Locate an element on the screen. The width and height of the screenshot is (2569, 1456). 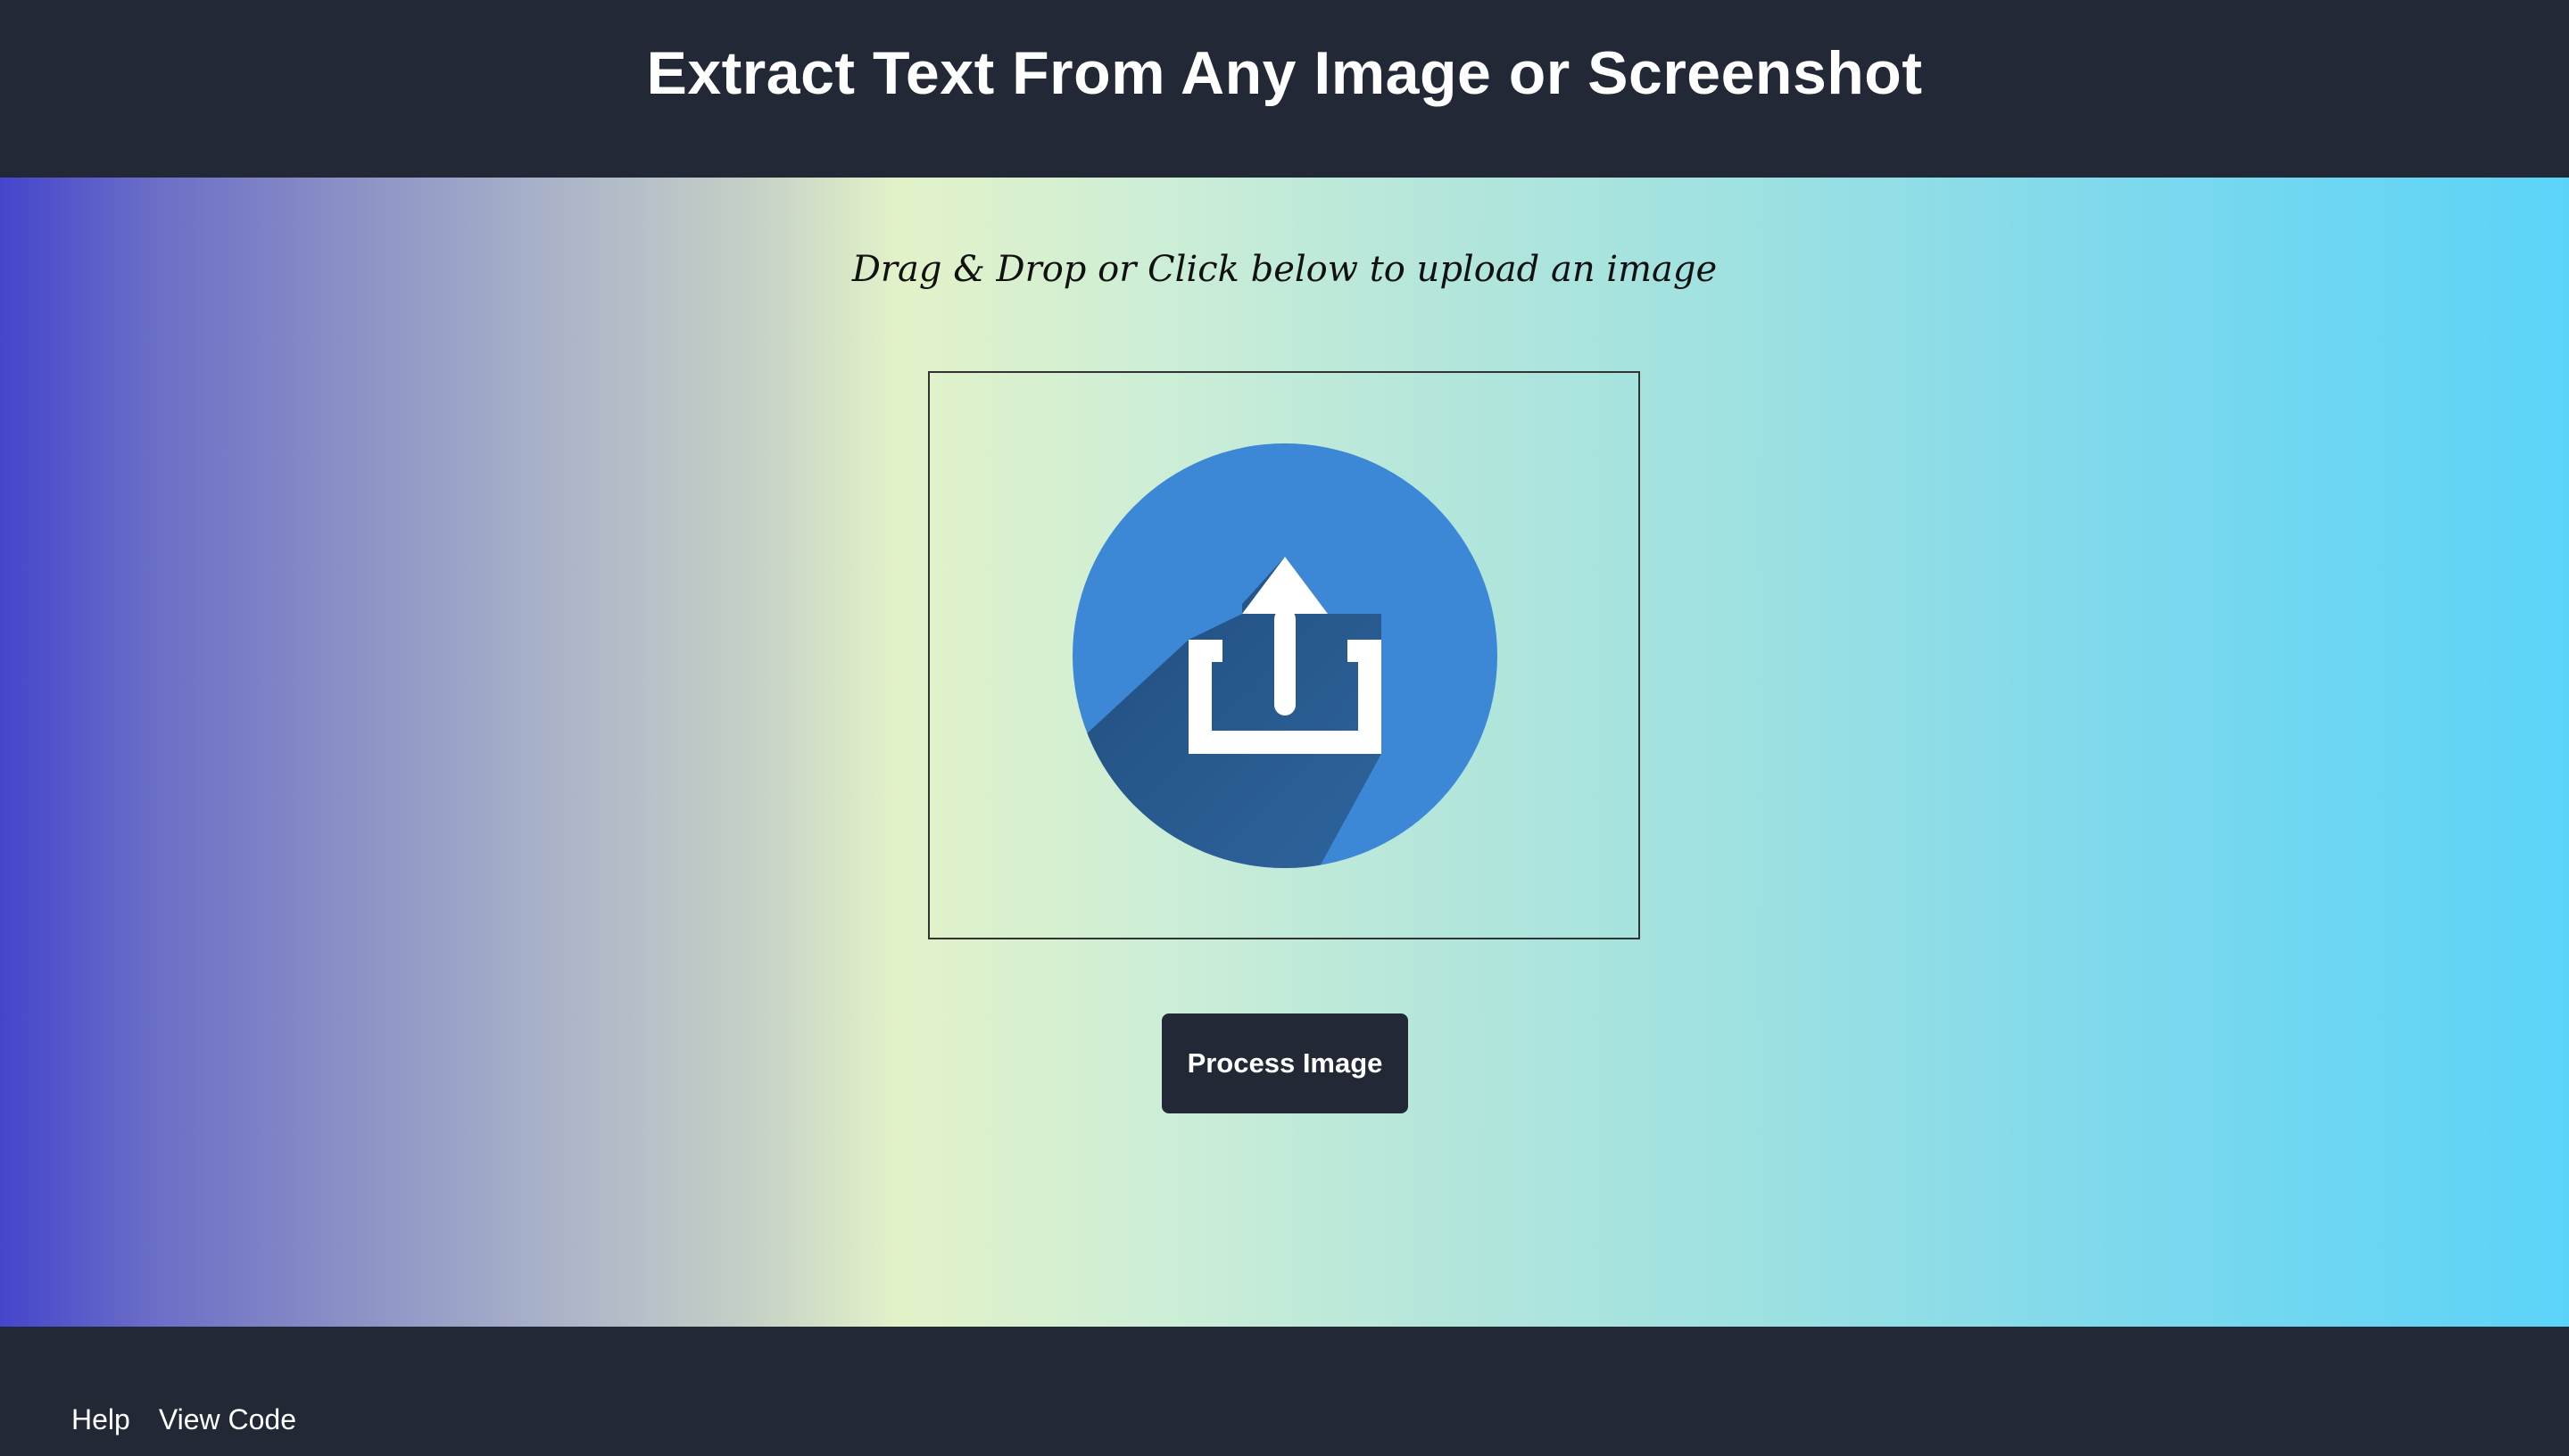
footer-links: Help View Code is located at coordinates (183, 1420).